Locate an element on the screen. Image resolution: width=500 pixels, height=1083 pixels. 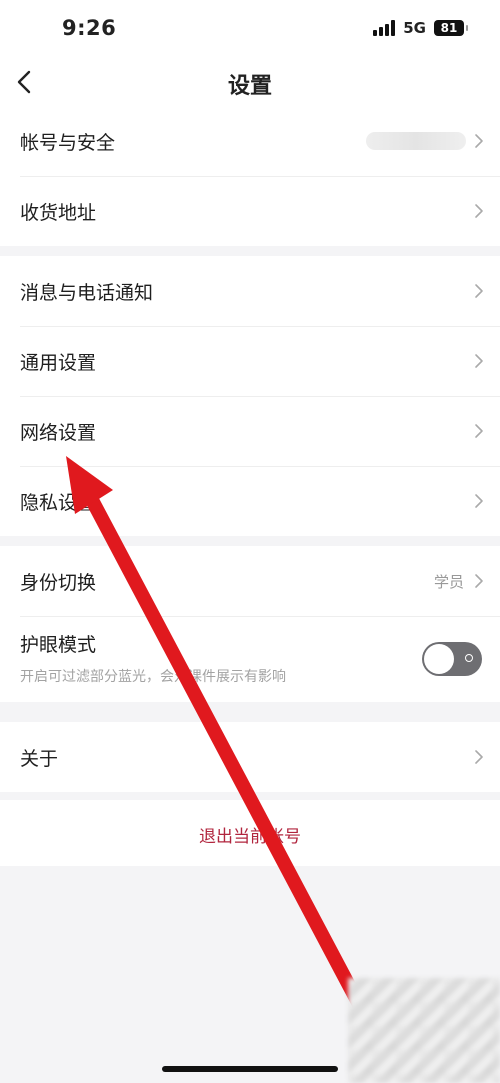
network-type: 5G is located at coordinates (414, 28).